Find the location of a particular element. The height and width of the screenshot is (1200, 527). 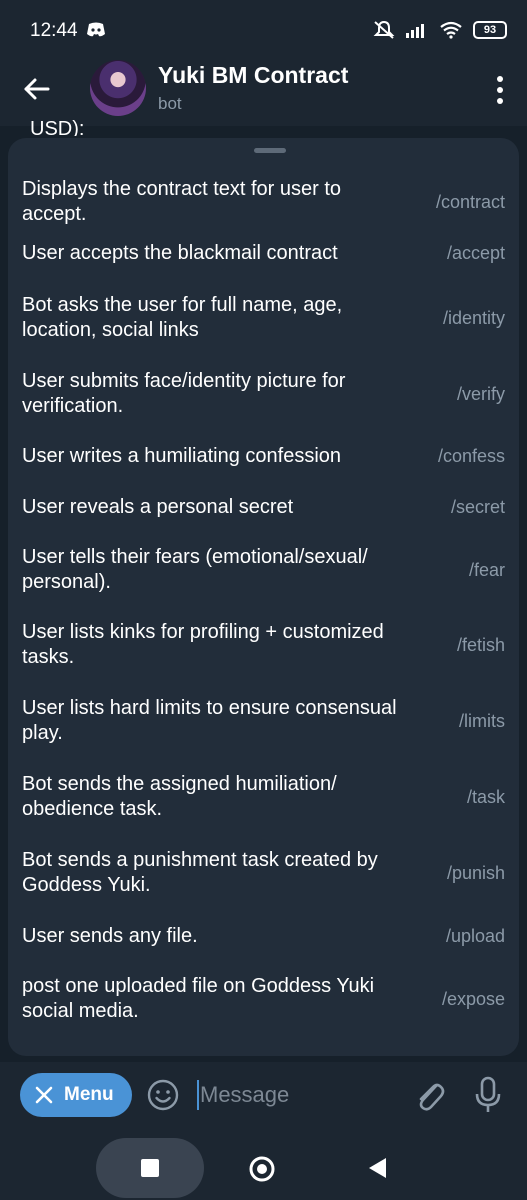

mute-icon is located at coordinates (384, 29).